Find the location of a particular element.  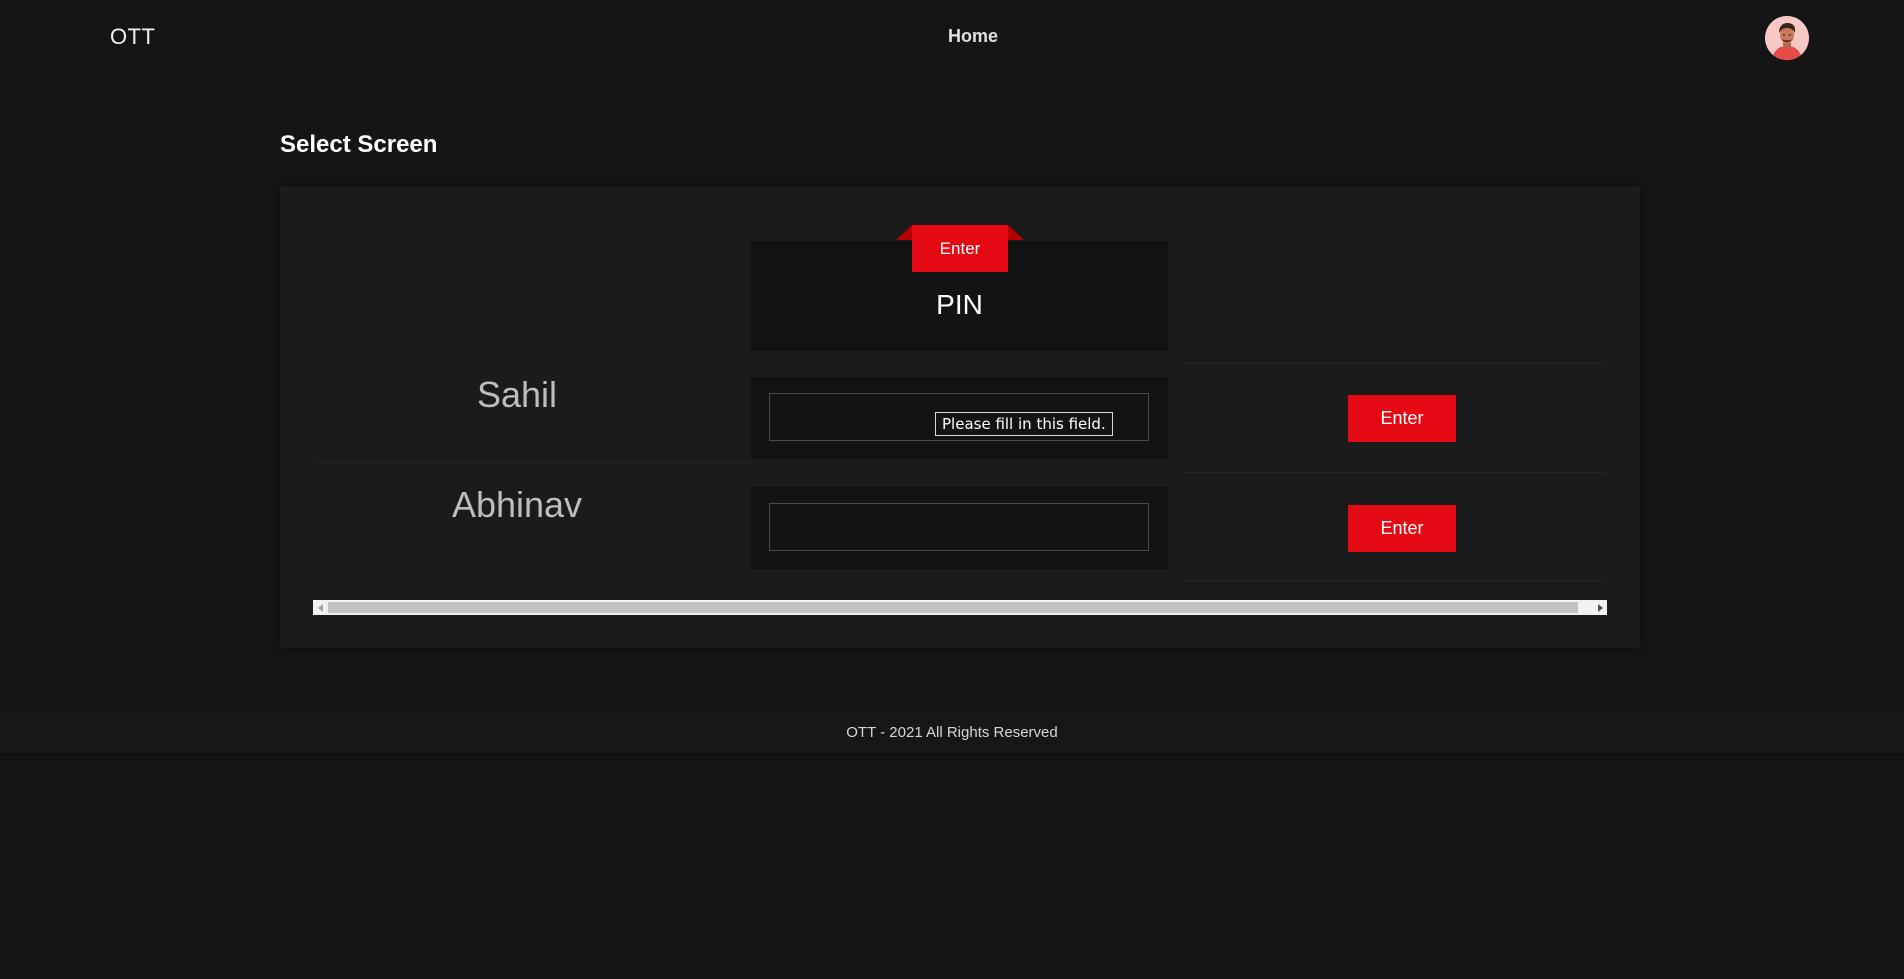

footer: OTT - 2021 All Rights Reserved is located at coordinates (952, 733).